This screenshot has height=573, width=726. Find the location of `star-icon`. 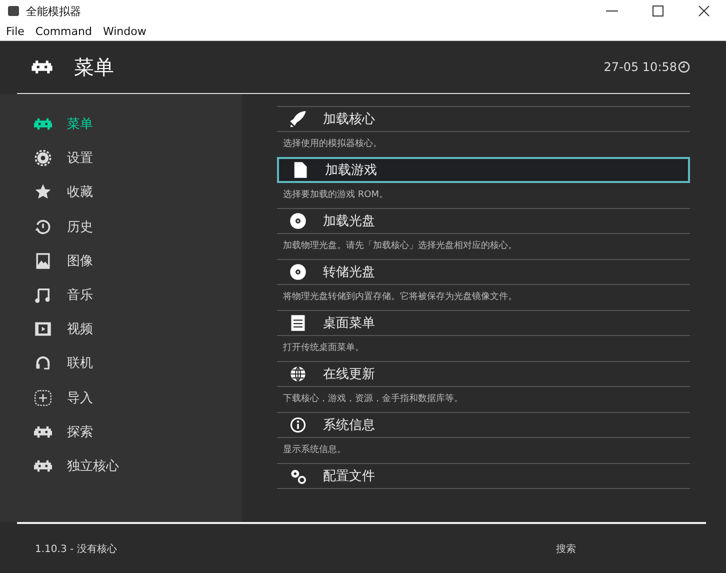

star-icon is located at coordinates (43, 192).